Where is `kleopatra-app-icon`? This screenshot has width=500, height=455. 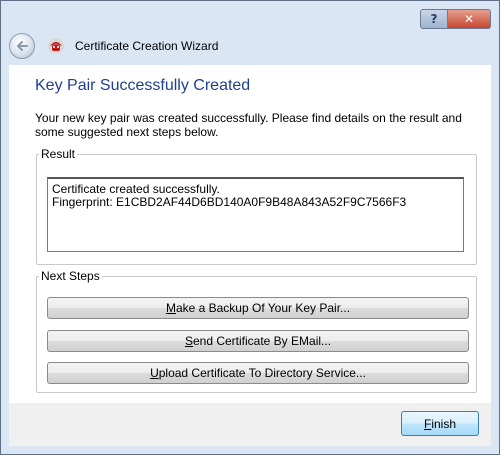
kleopatra-app-icon is located at coordinates (56, 46).